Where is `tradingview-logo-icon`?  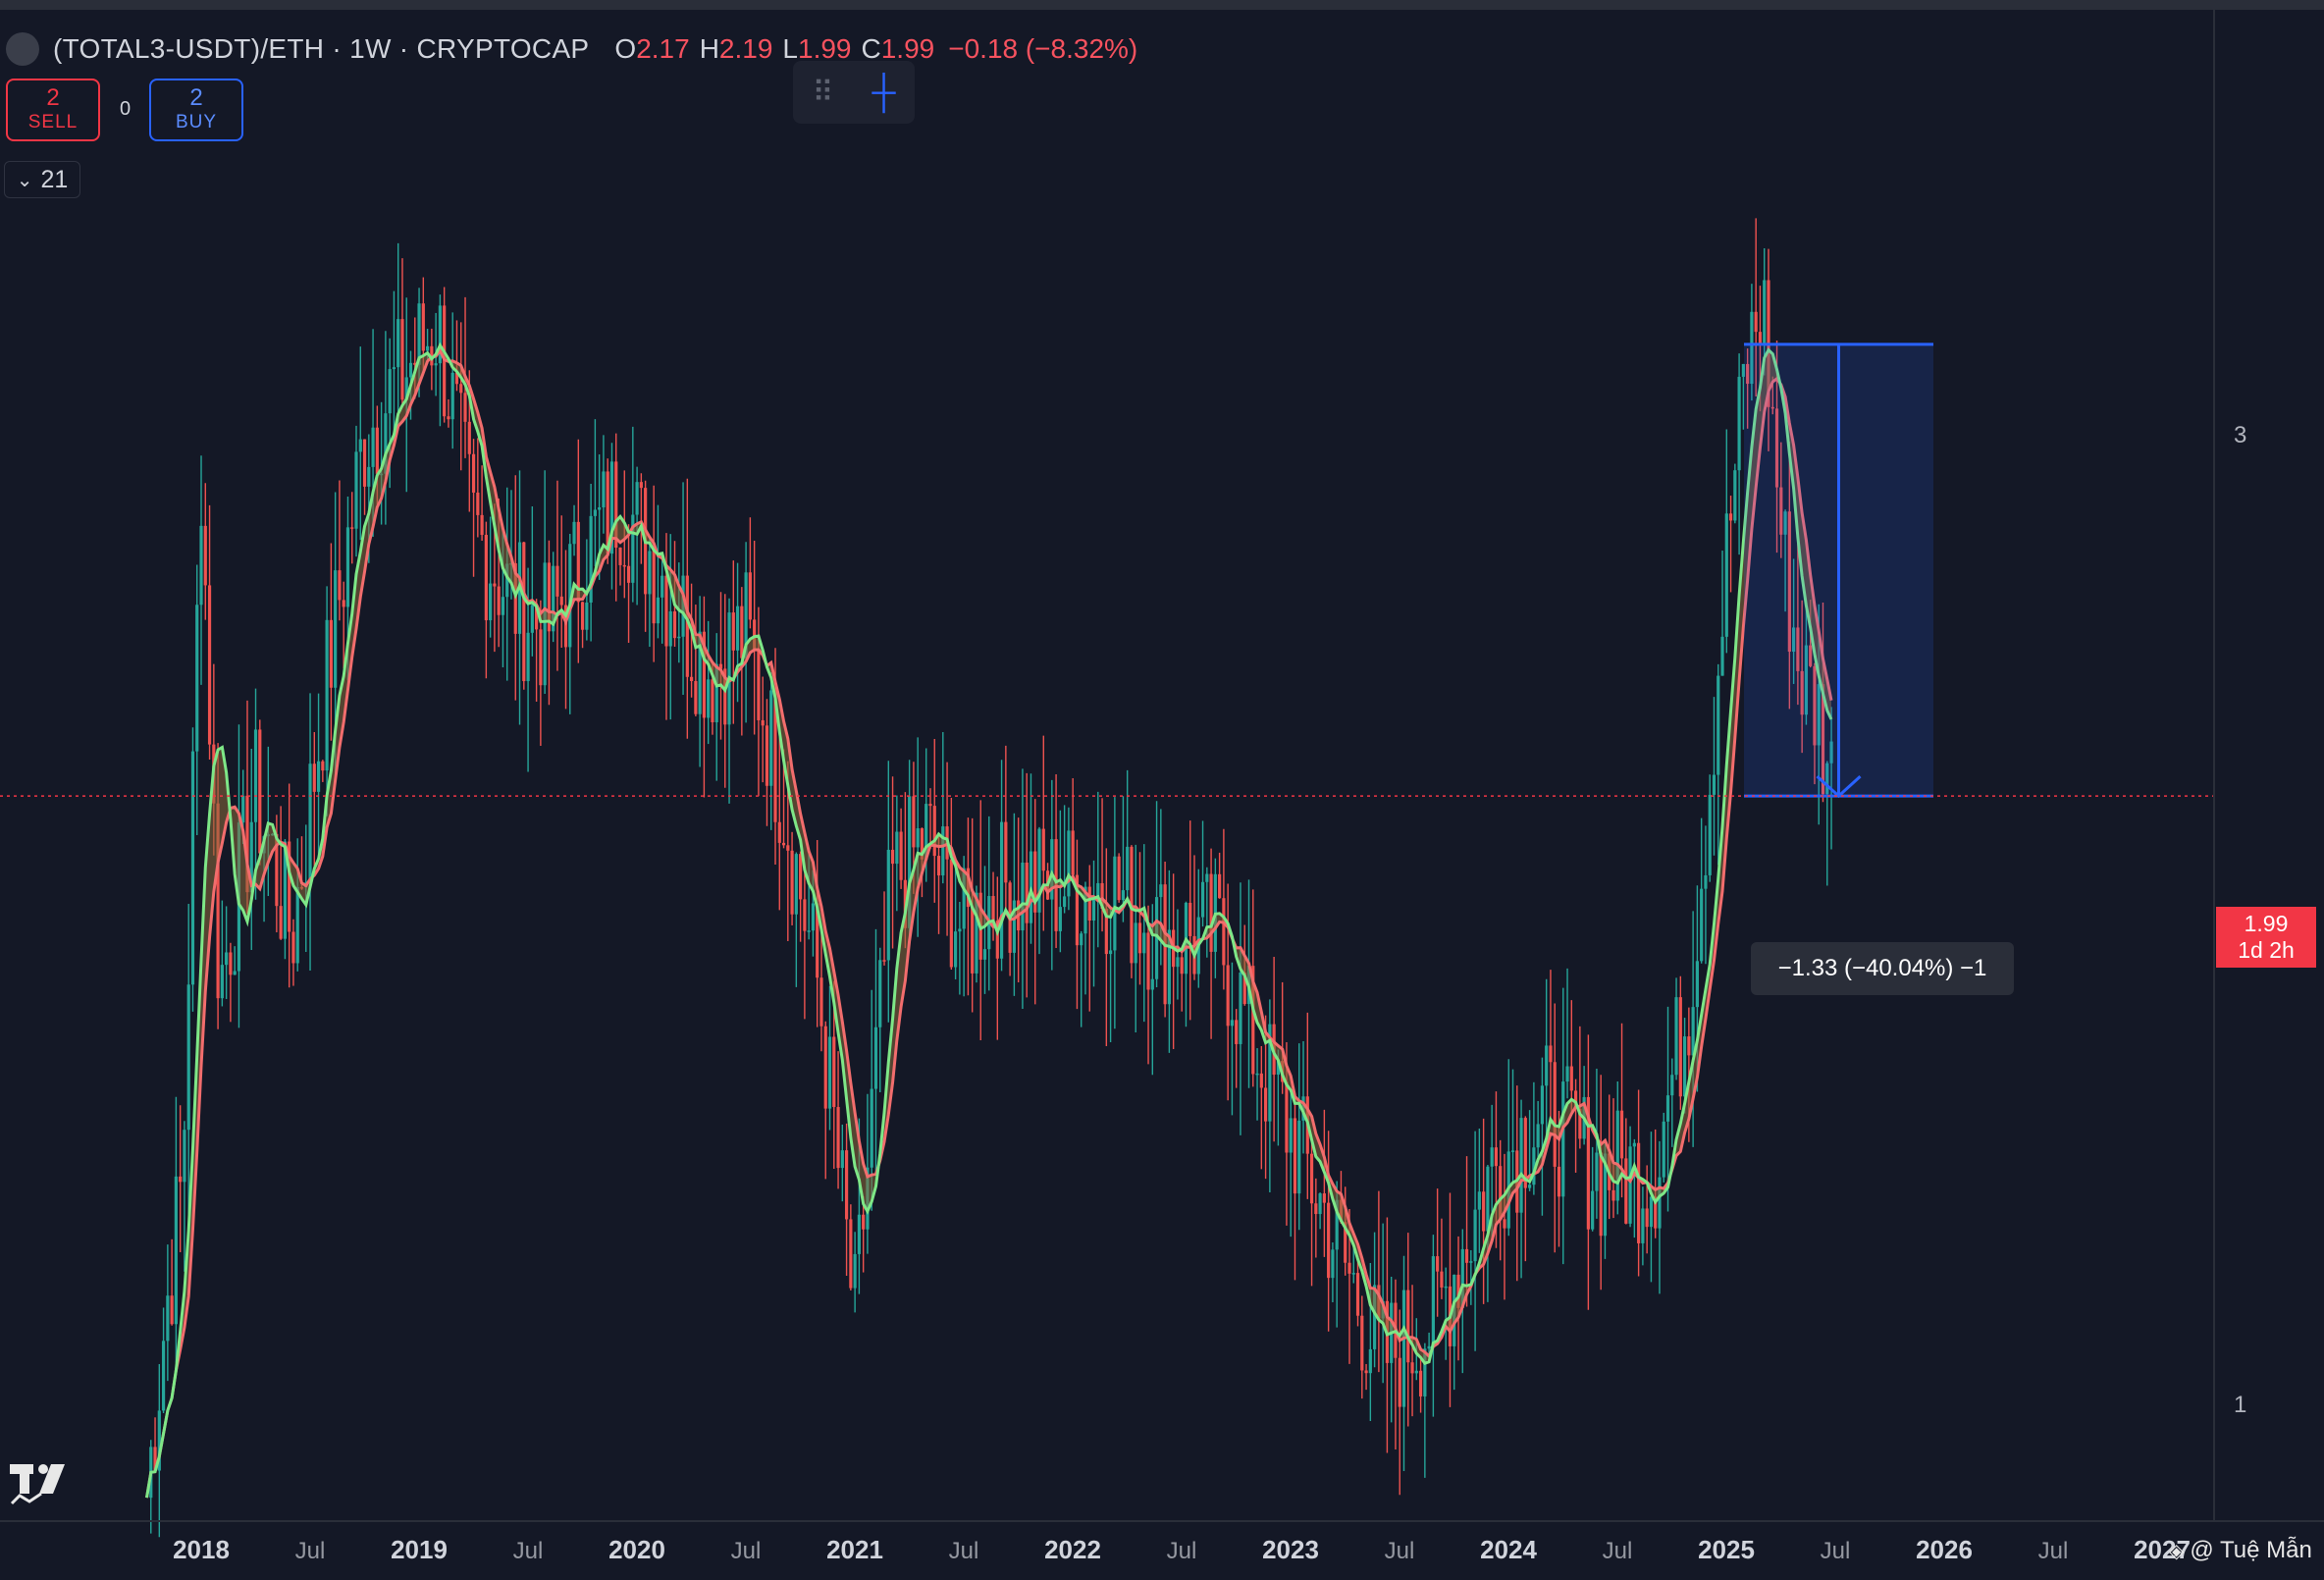
tradingview-logo-icon is located at coordinates (42, 1483).